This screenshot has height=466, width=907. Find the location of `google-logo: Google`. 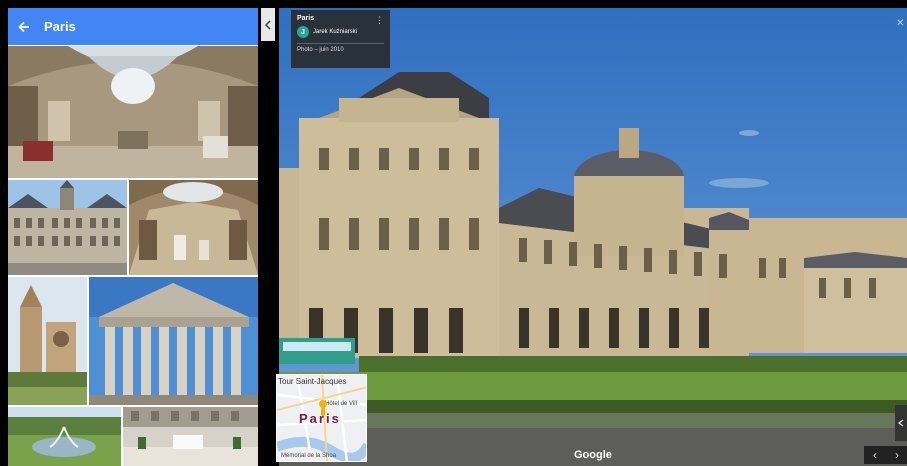

google-logo: Google is located at coordinates (593, 455).